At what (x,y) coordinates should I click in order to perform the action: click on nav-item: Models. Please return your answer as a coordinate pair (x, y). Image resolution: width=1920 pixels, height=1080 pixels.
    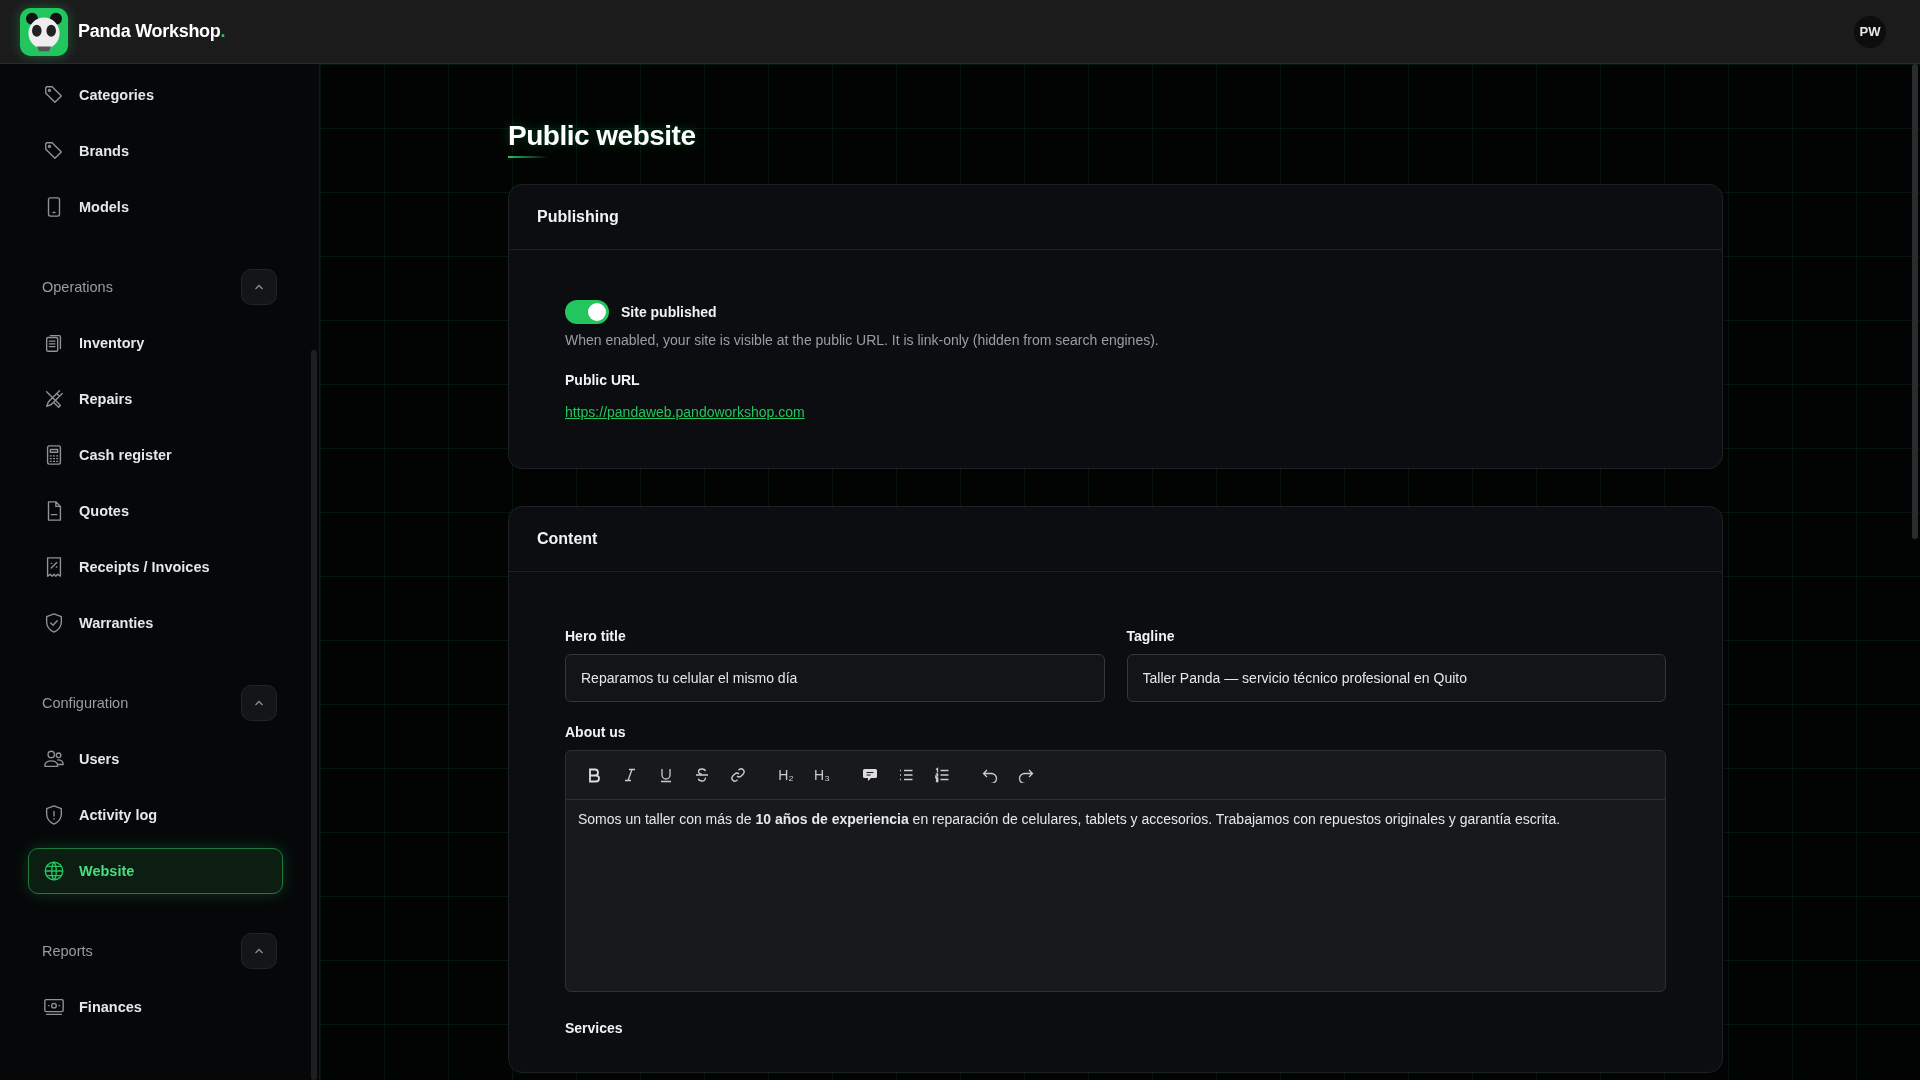
    Looking at the image, I should click on (155, 207).